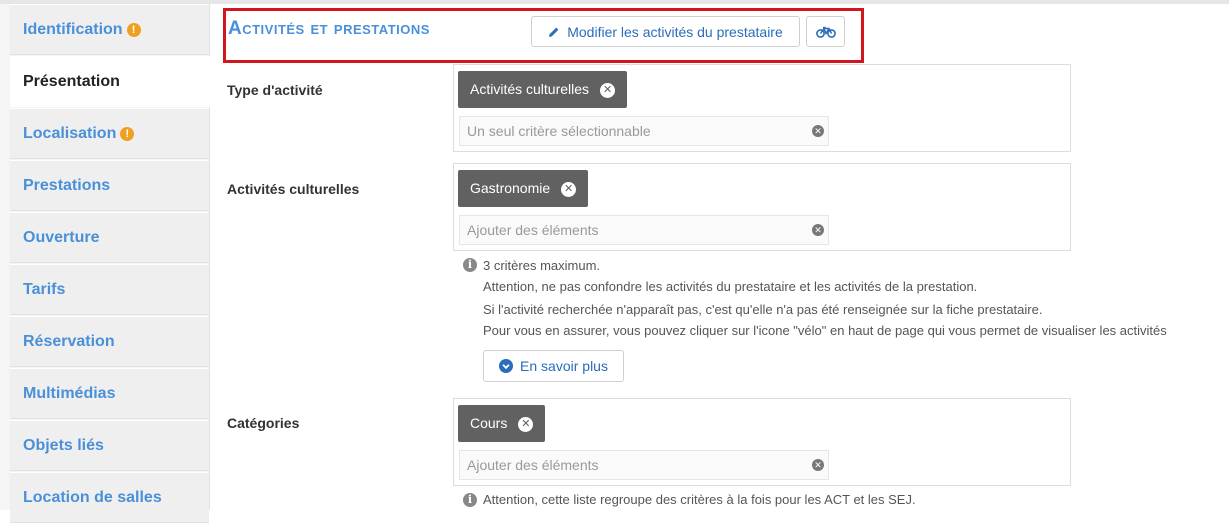 The image size is (1229, 523). I want to click on selected-tag: Gastronomie ✕, so click(523, 188).